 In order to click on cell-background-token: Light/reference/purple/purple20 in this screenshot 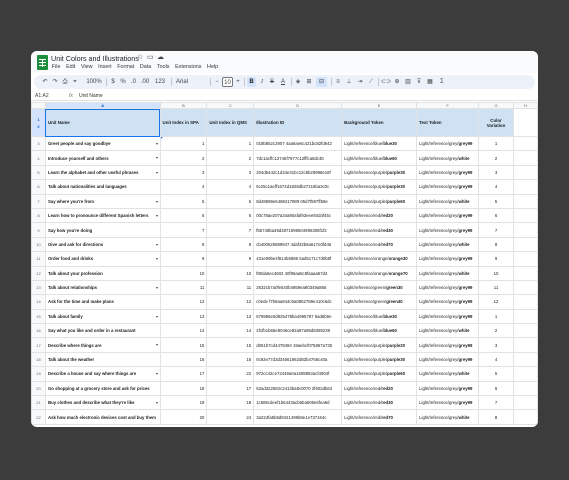, I will do `click(379, 345)`.